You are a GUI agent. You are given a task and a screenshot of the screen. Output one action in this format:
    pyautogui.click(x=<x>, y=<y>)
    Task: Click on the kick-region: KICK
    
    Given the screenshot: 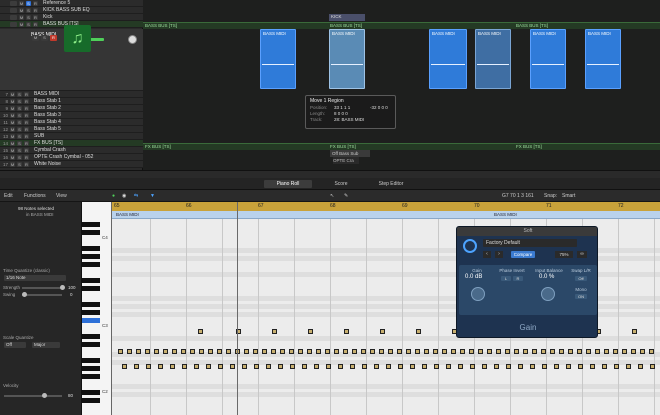 What is the action you would take?
    pyautogui.click(x=347, y=17)
    